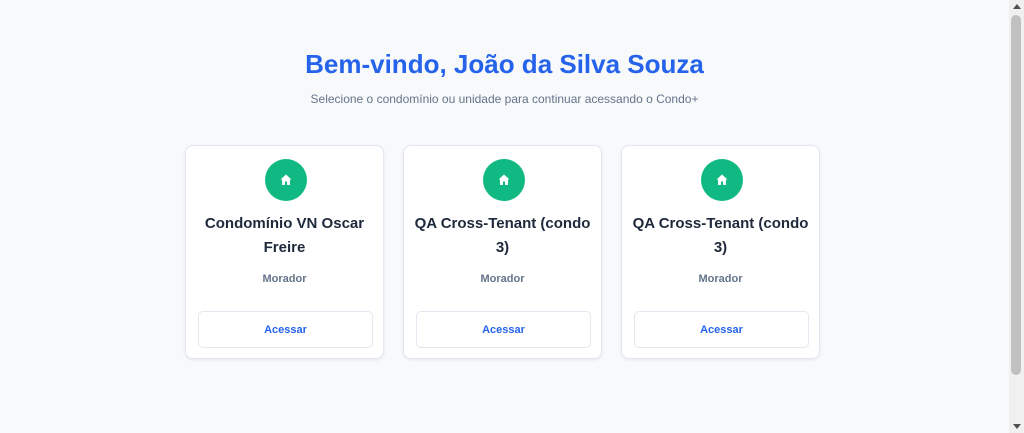  Describe the element at coordinates (1017, 426) in the screenshot. I see `scroll-down-arrow-icon` at that location.